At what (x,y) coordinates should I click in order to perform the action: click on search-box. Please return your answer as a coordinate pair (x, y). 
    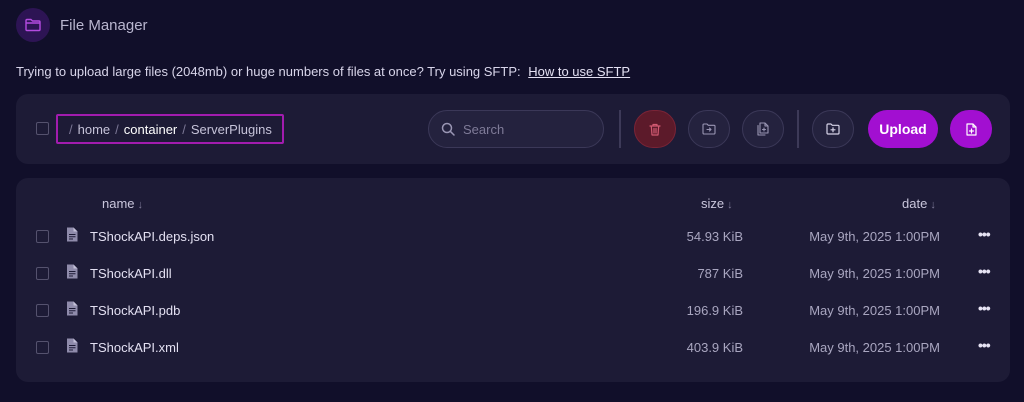
    Looking at the image, I should click on (516, 129).